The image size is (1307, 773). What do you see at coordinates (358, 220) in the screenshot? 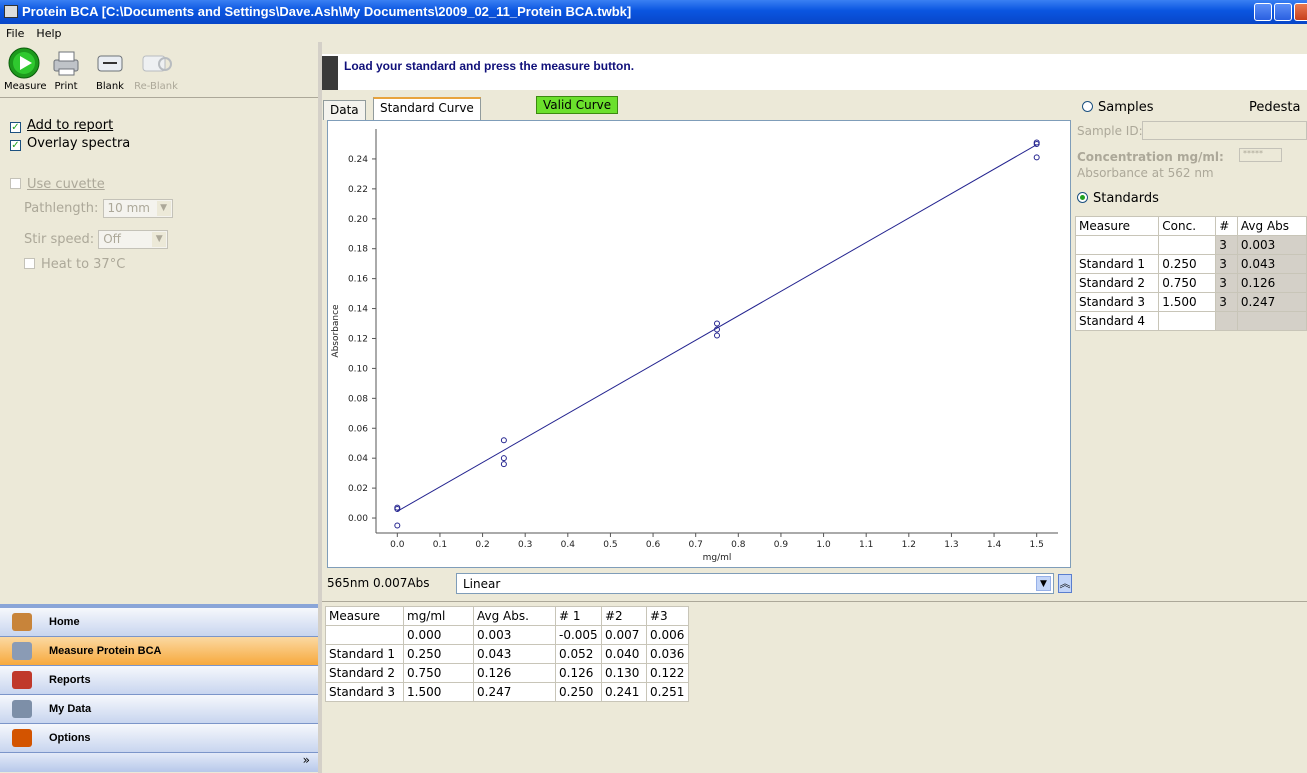
I see `y-tick-label: 0.20` at bounding box center [358, 220].